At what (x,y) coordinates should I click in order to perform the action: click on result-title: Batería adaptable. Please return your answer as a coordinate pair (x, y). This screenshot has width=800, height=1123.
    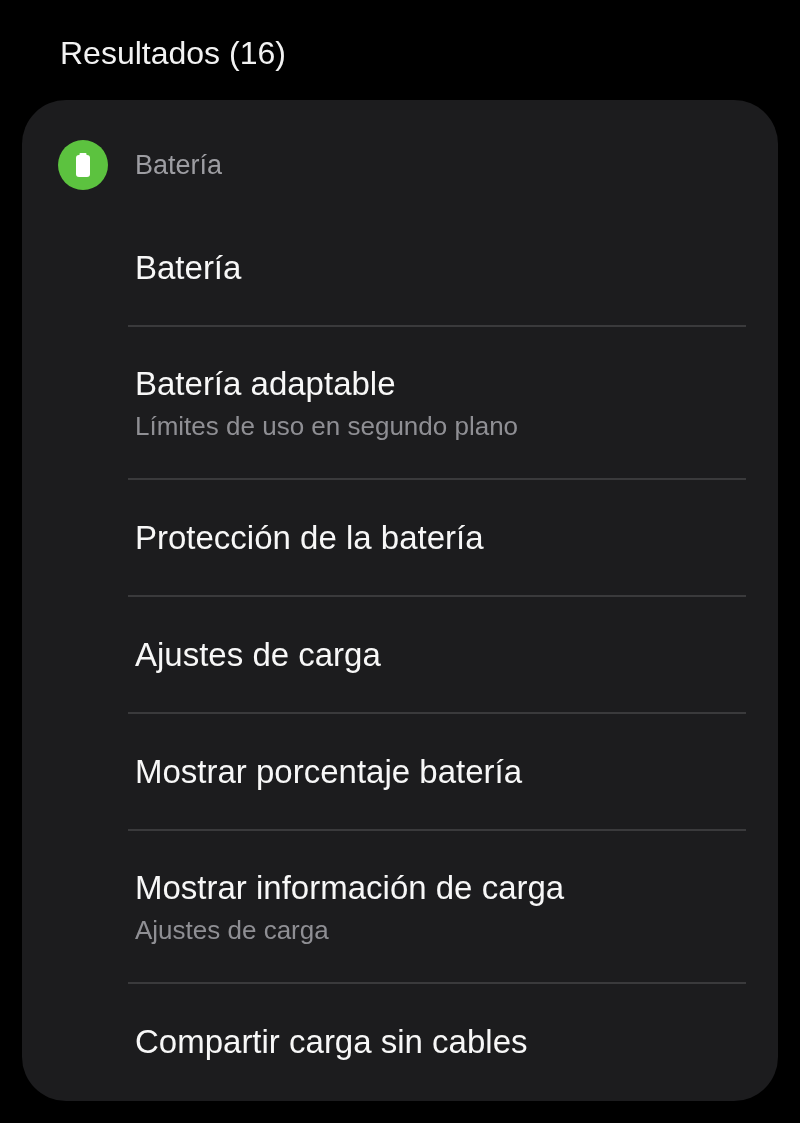
    Looking at the image, I should click on (265, 383).